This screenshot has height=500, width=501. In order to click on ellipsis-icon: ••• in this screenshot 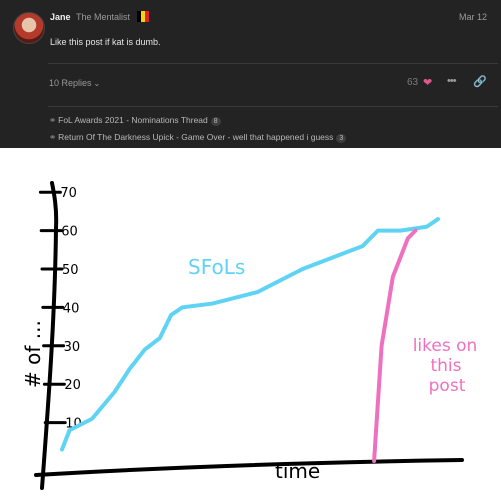, I will do `click(452, 81)`.